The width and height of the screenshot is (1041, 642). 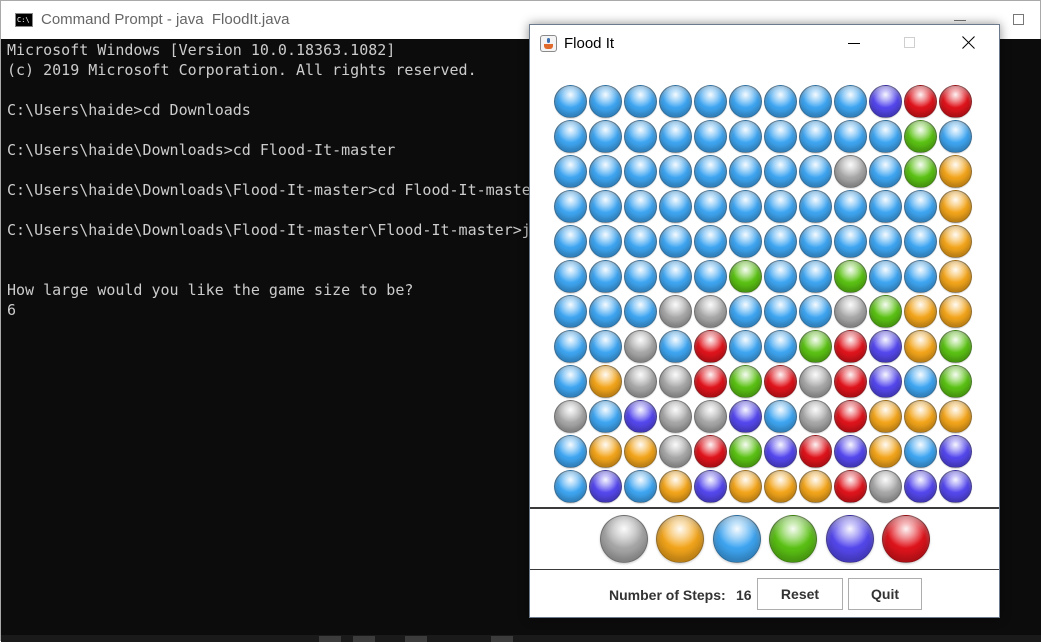 What do you see at coordinates (849, 539) in the screenshot?
I see `palette-purple-button` at bounding box center [849, 539].